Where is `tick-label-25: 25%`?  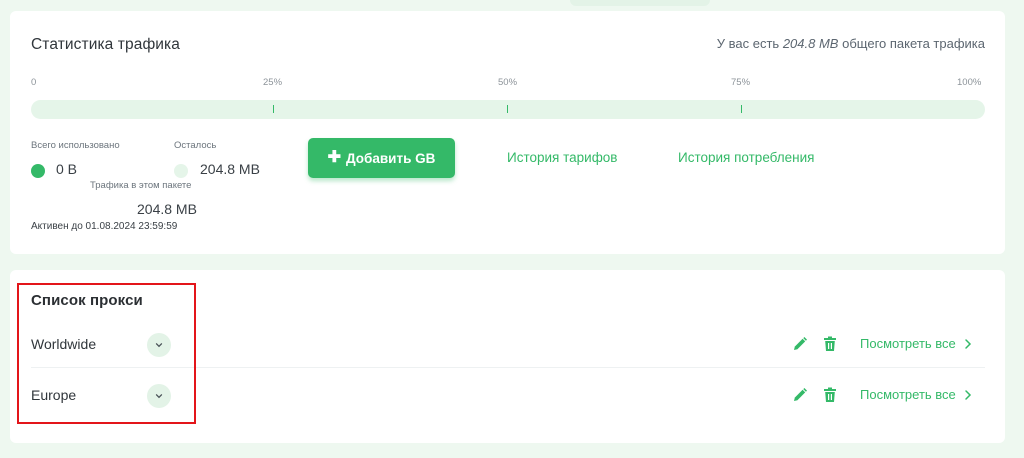
tick-label-25: 25% is located at coordinates (273, 82).